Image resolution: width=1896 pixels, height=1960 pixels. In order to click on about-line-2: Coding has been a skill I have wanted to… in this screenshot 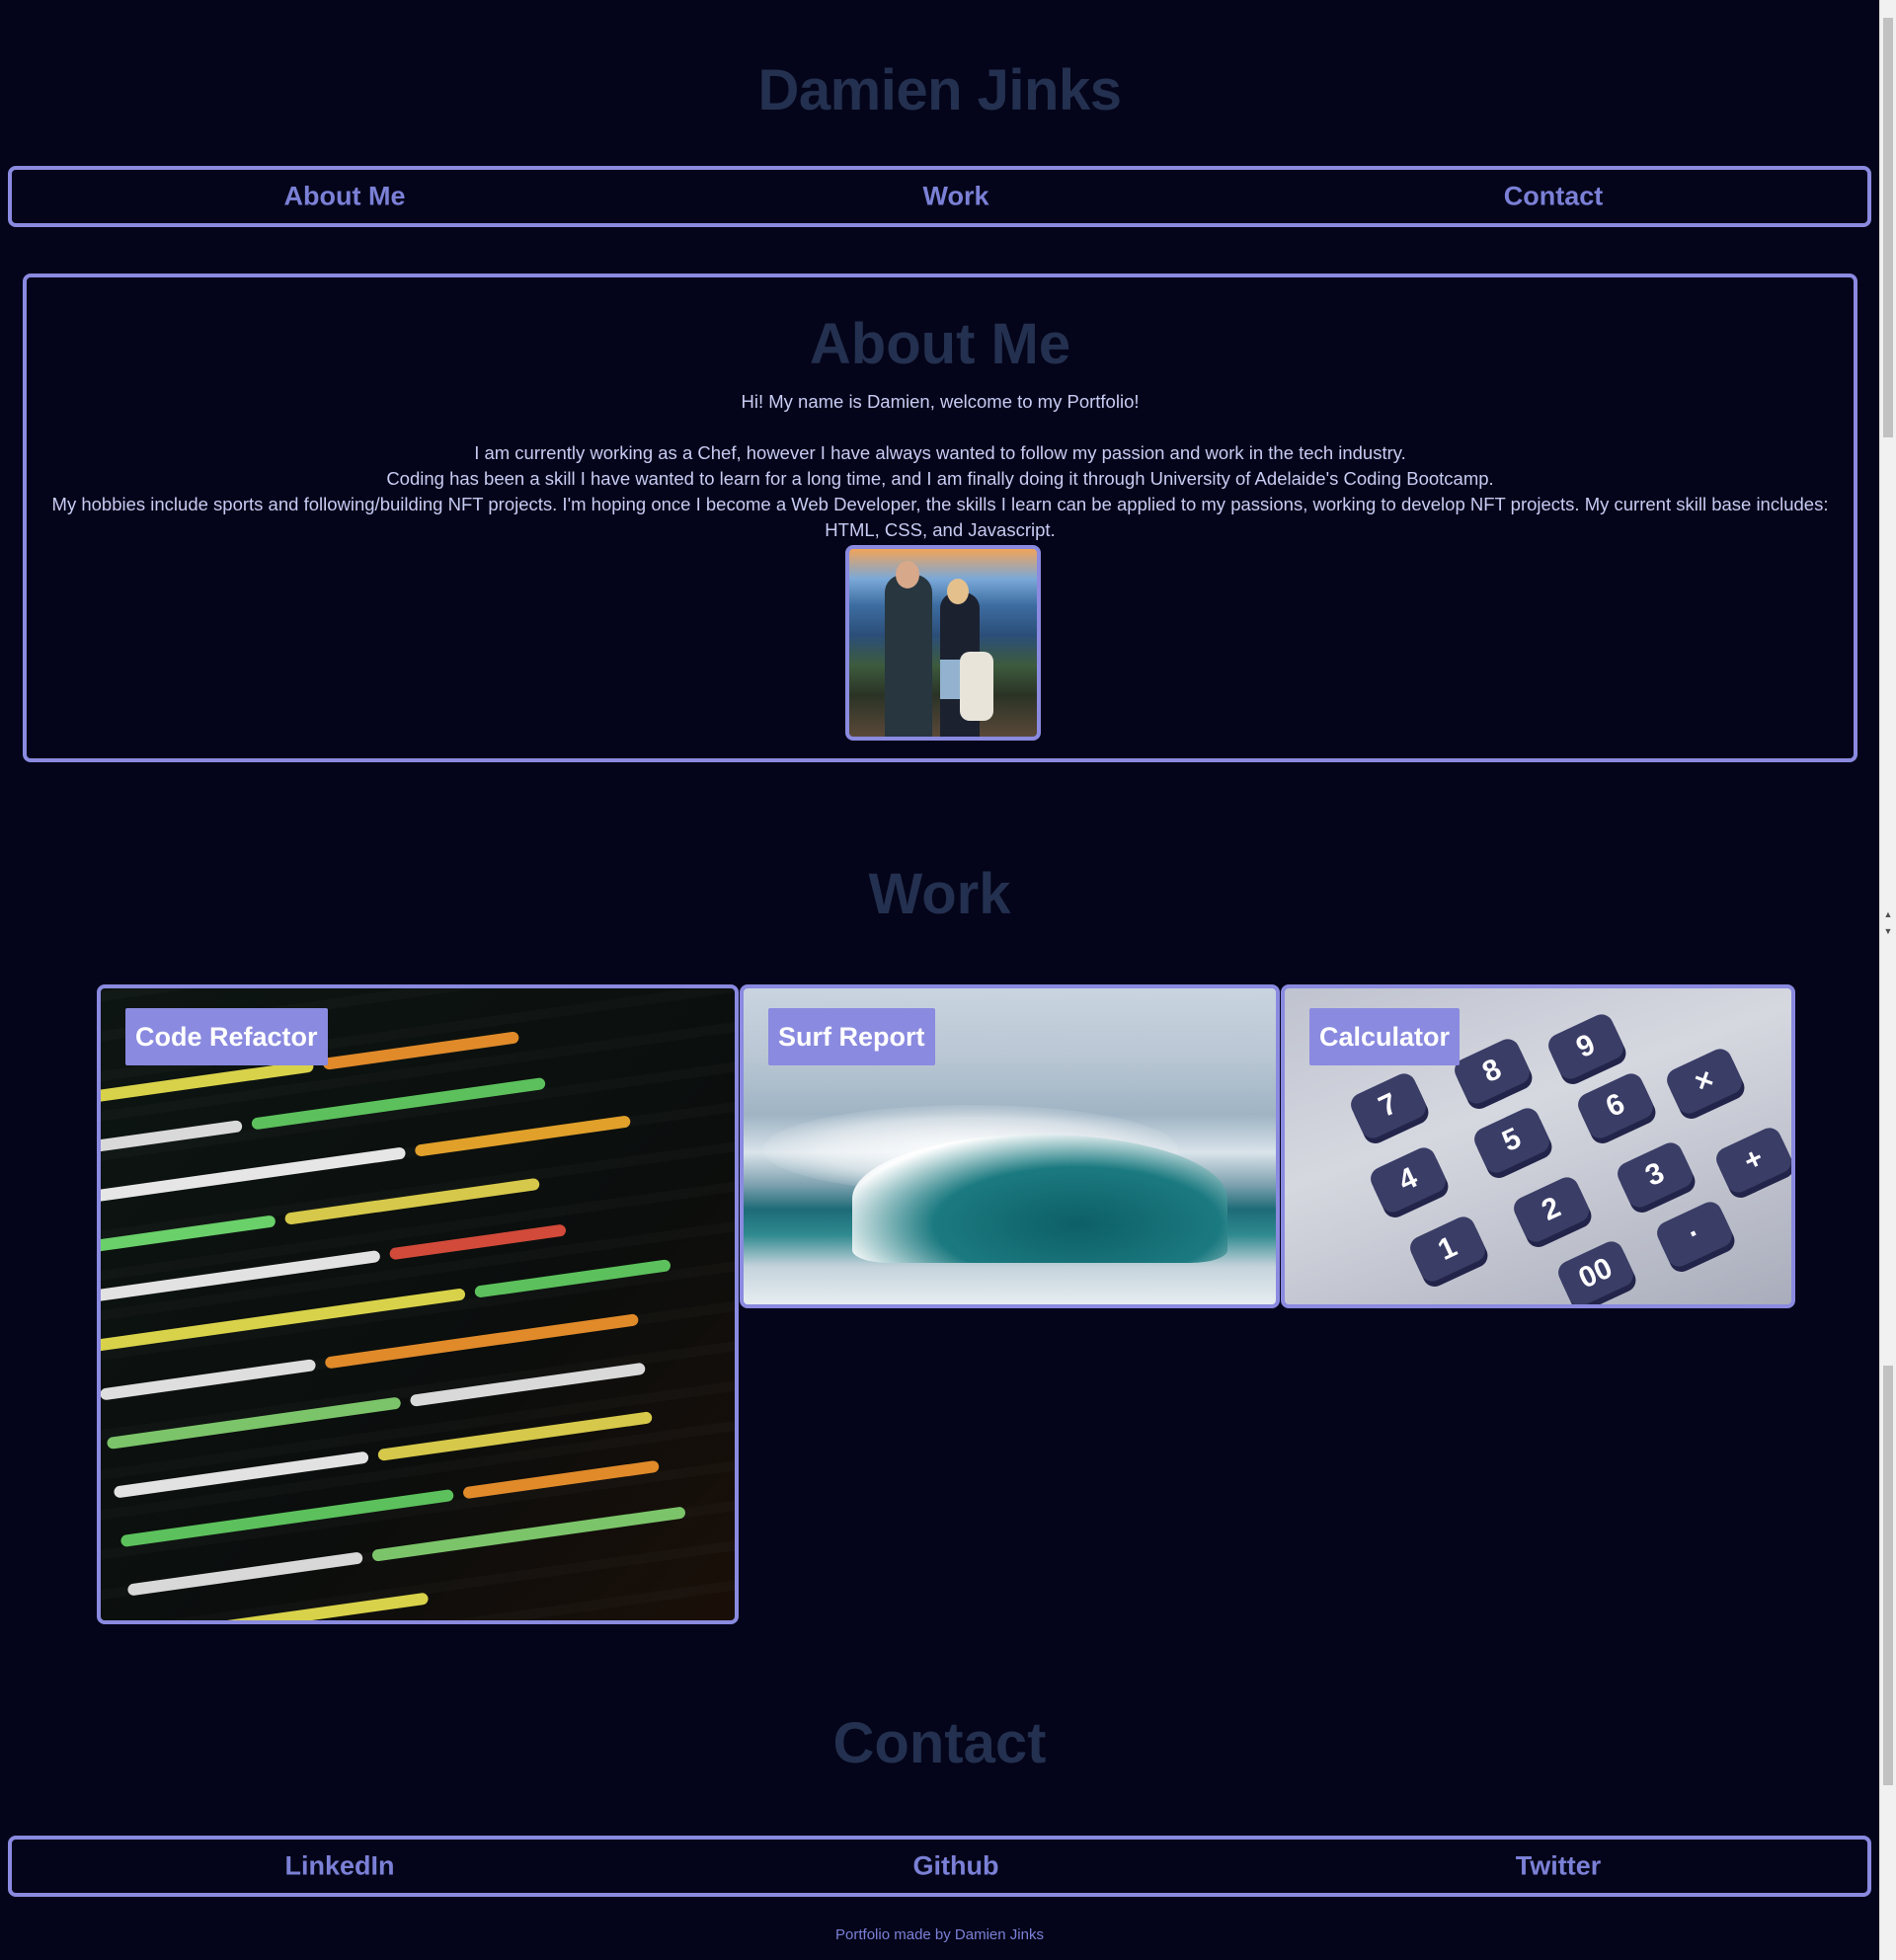, I will do `click(940, 478)`.